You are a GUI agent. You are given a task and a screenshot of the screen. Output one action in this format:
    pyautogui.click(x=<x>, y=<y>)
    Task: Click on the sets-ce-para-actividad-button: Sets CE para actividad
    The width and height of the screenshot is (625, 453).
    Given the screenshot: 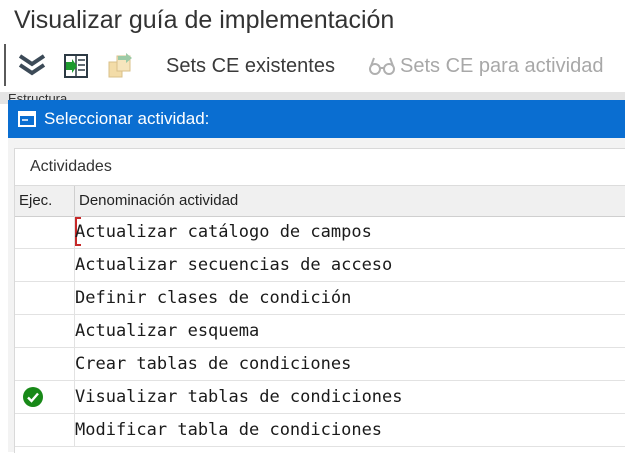 What is the action you would take?
    pyautogui.click(x=501, y=66)
    